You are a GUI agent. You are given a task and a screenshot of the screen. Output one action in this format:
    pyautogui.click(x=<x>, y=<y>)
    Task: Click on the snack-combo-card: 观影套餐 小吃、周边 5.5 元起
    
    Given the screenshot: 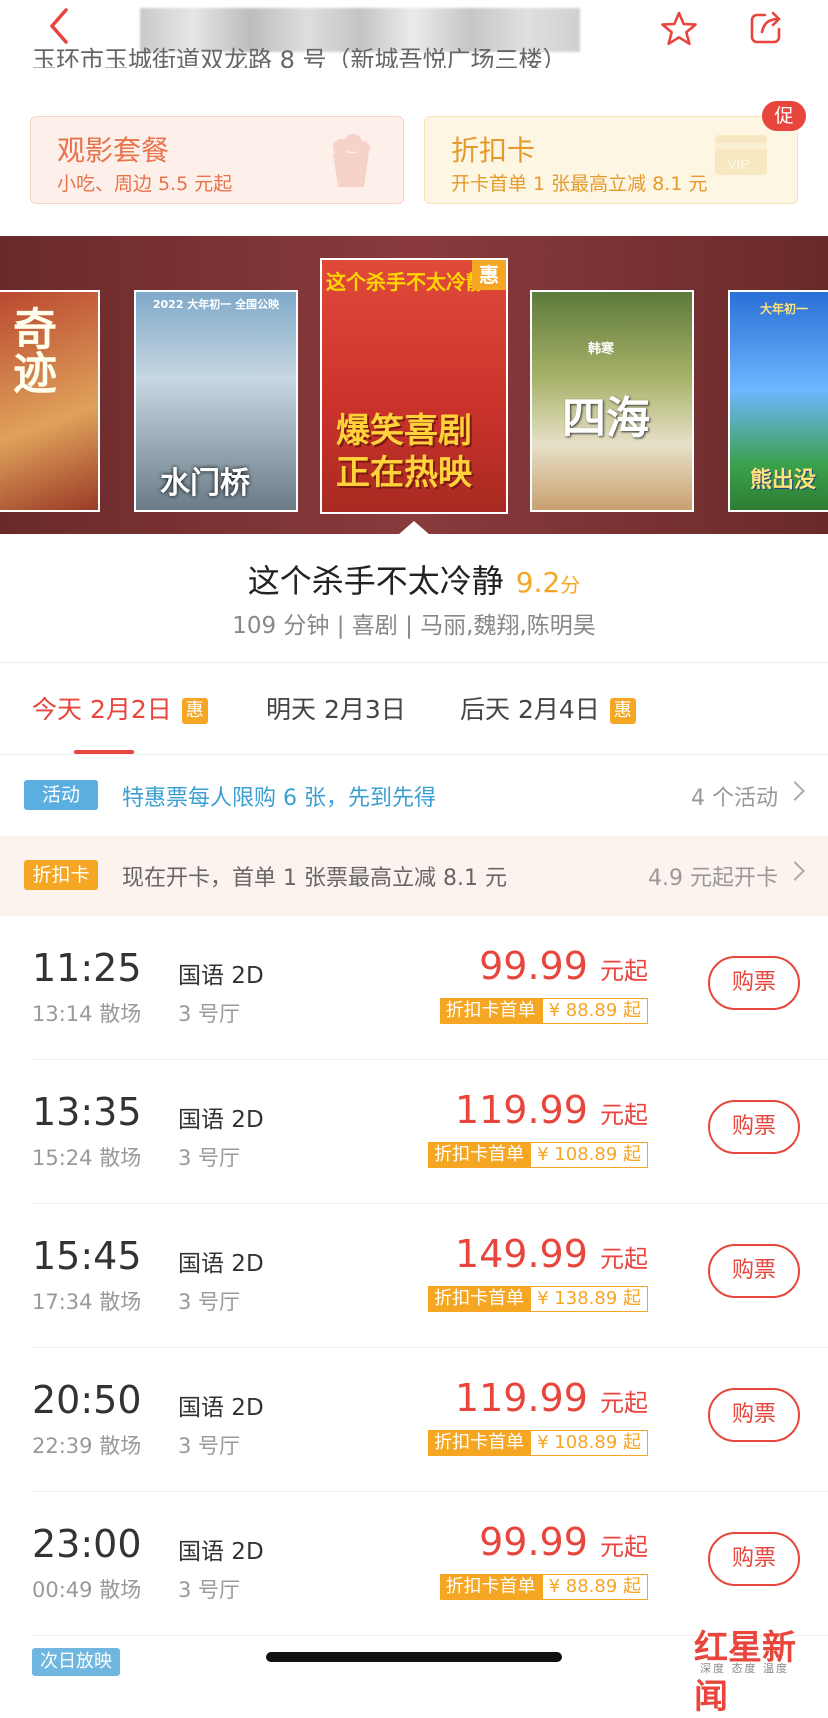 What is the action you would take?
    pyautogui.click(x=217, y=160)
    